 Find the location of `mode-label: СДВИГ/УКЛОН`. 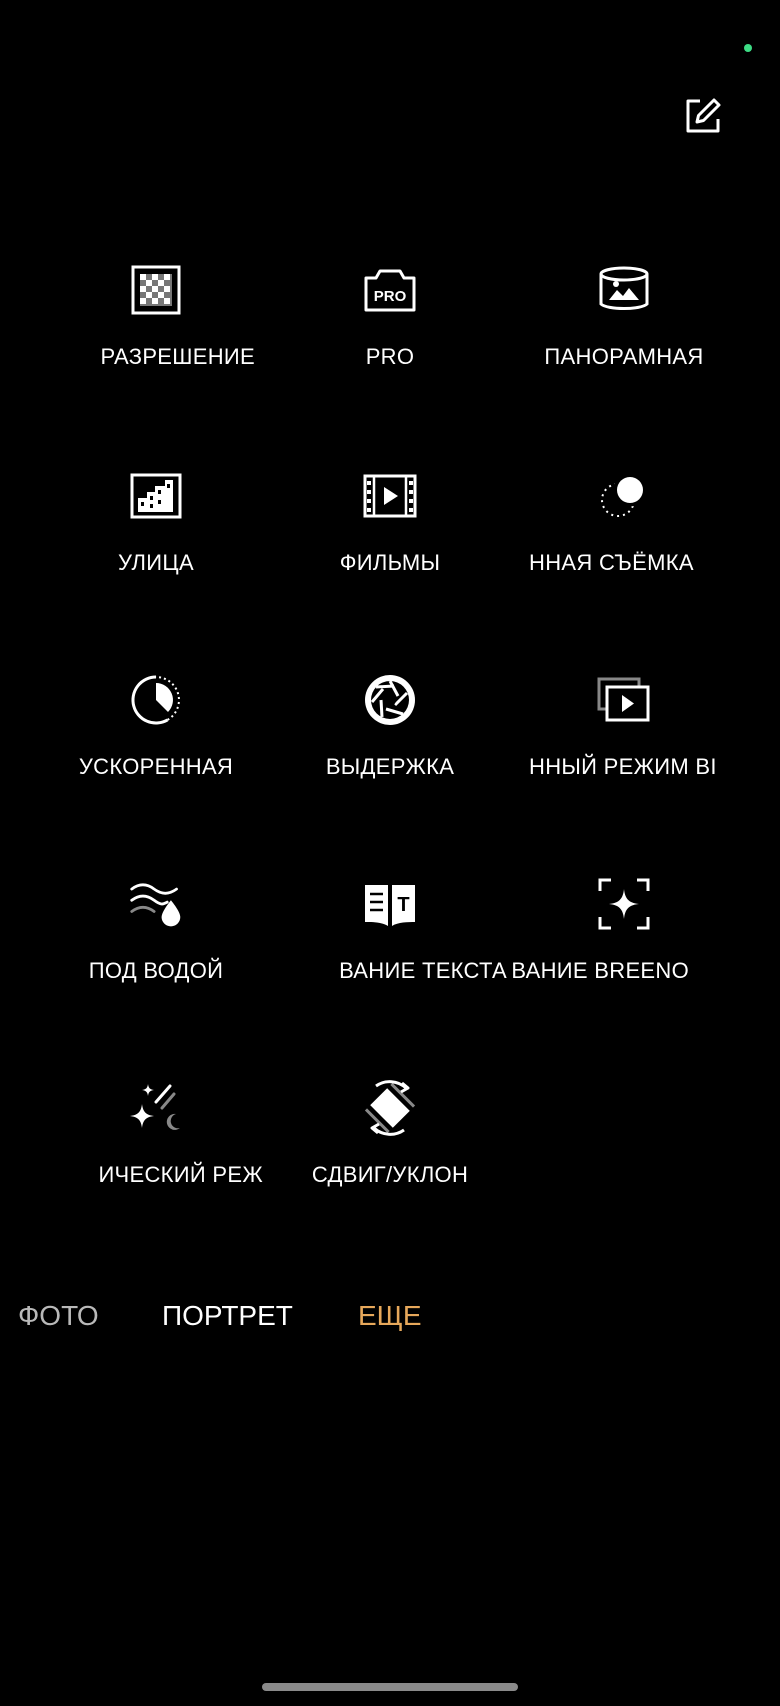

mode-label: СДВИГ/УКЛОН is located at coordinates (390, 1174).